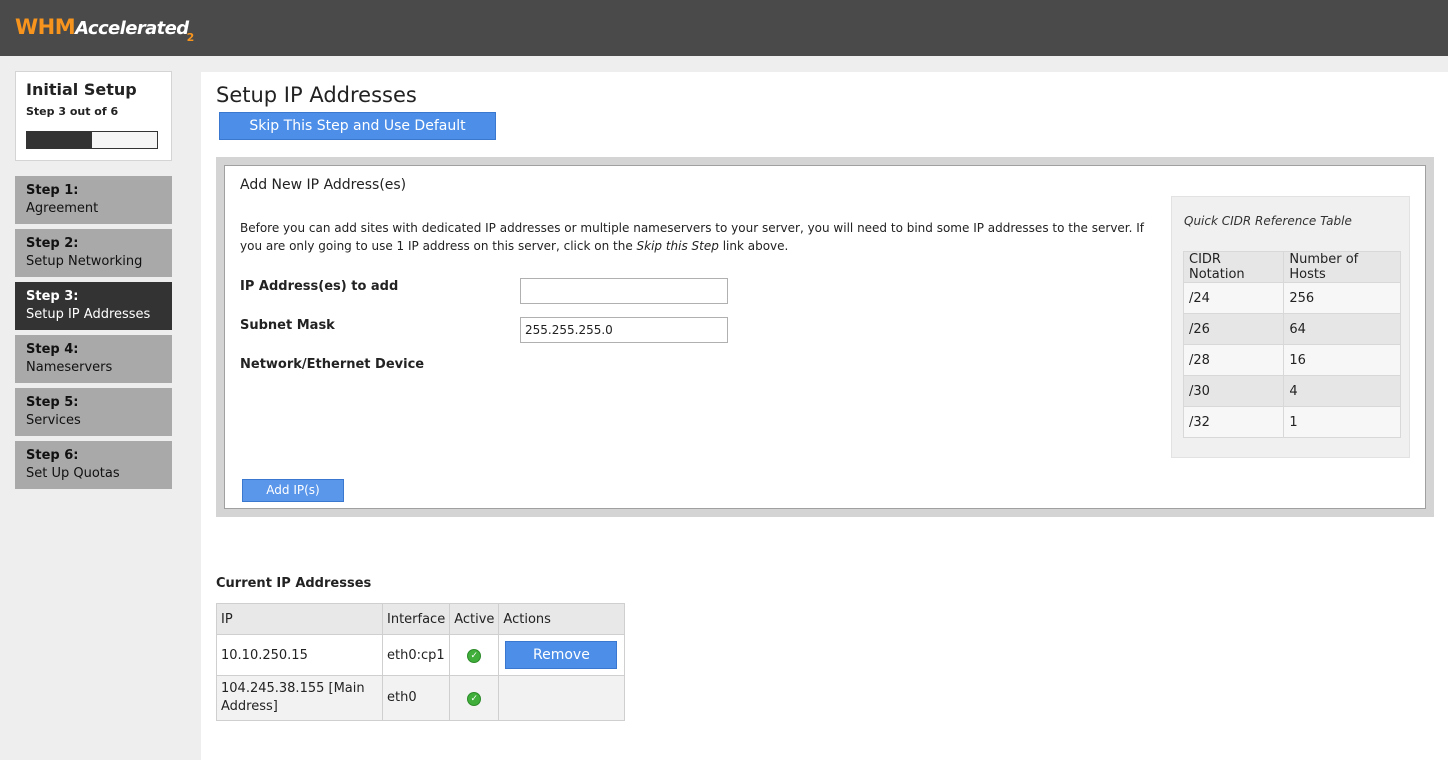 The height and width of the screenshot is (760, 1448). Describe the element at coordinates (724, 28) in the screenshot. I see `top-bar: WHMAccelerated2` at that location.